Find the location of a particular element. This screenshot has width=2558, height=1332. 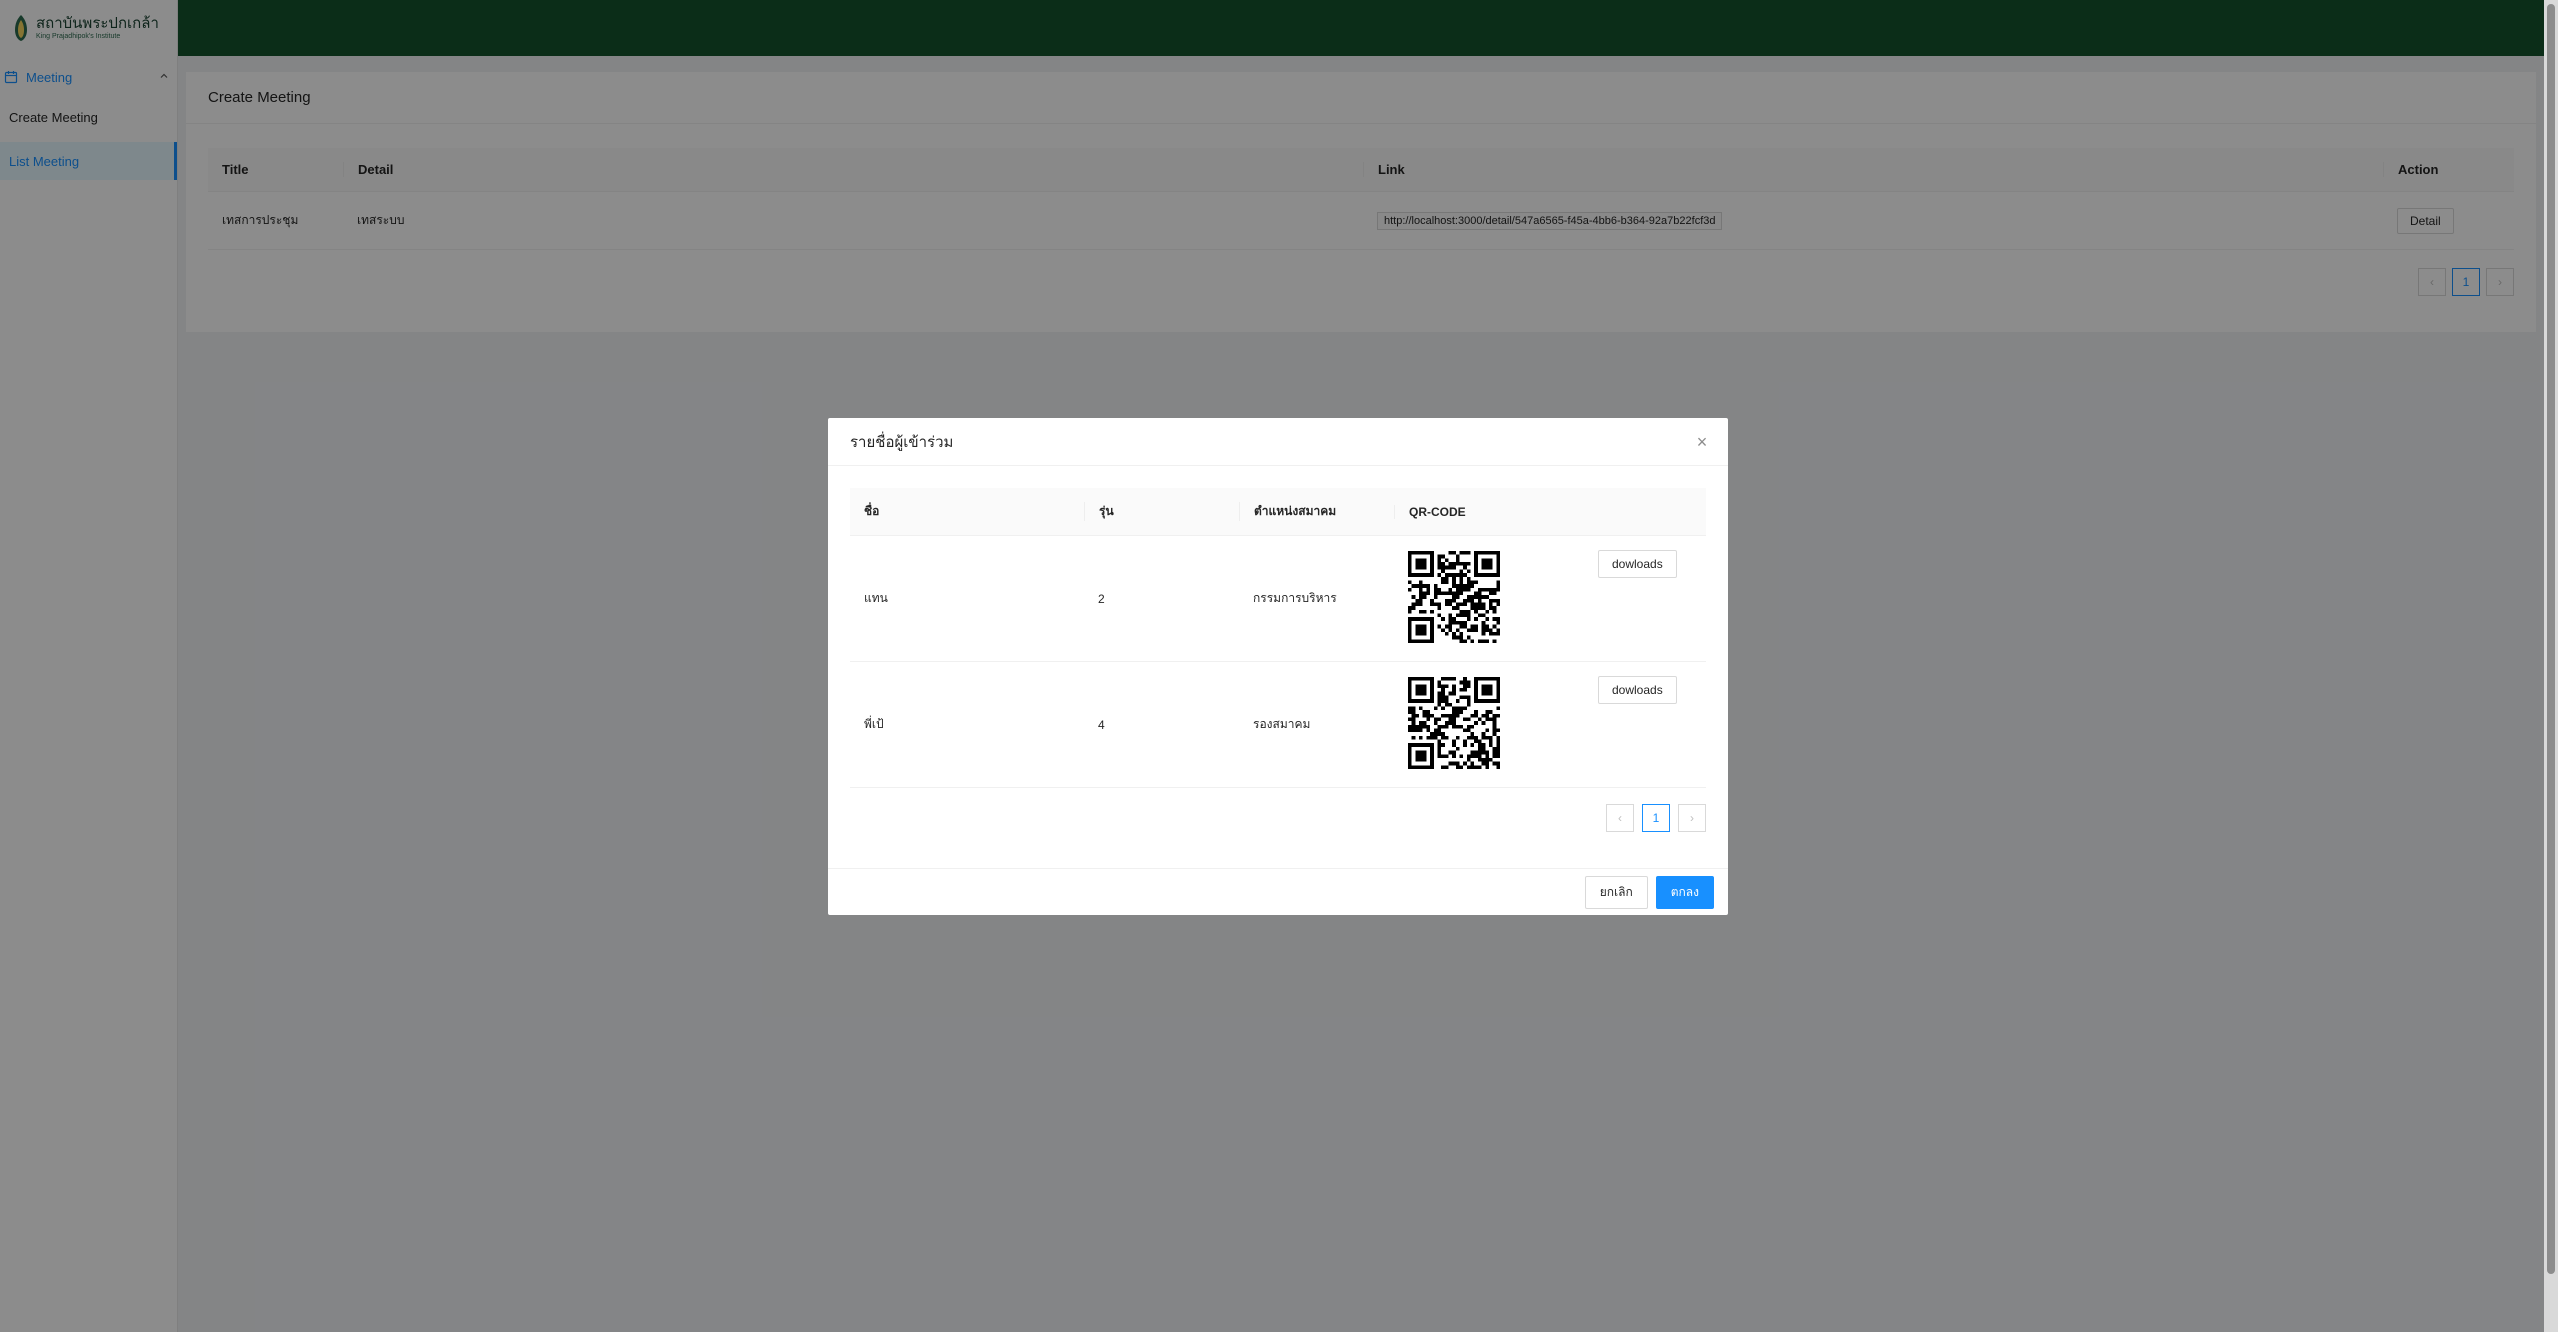

pagination-prev-button: ‹ is located at coordinates (1620, 818).